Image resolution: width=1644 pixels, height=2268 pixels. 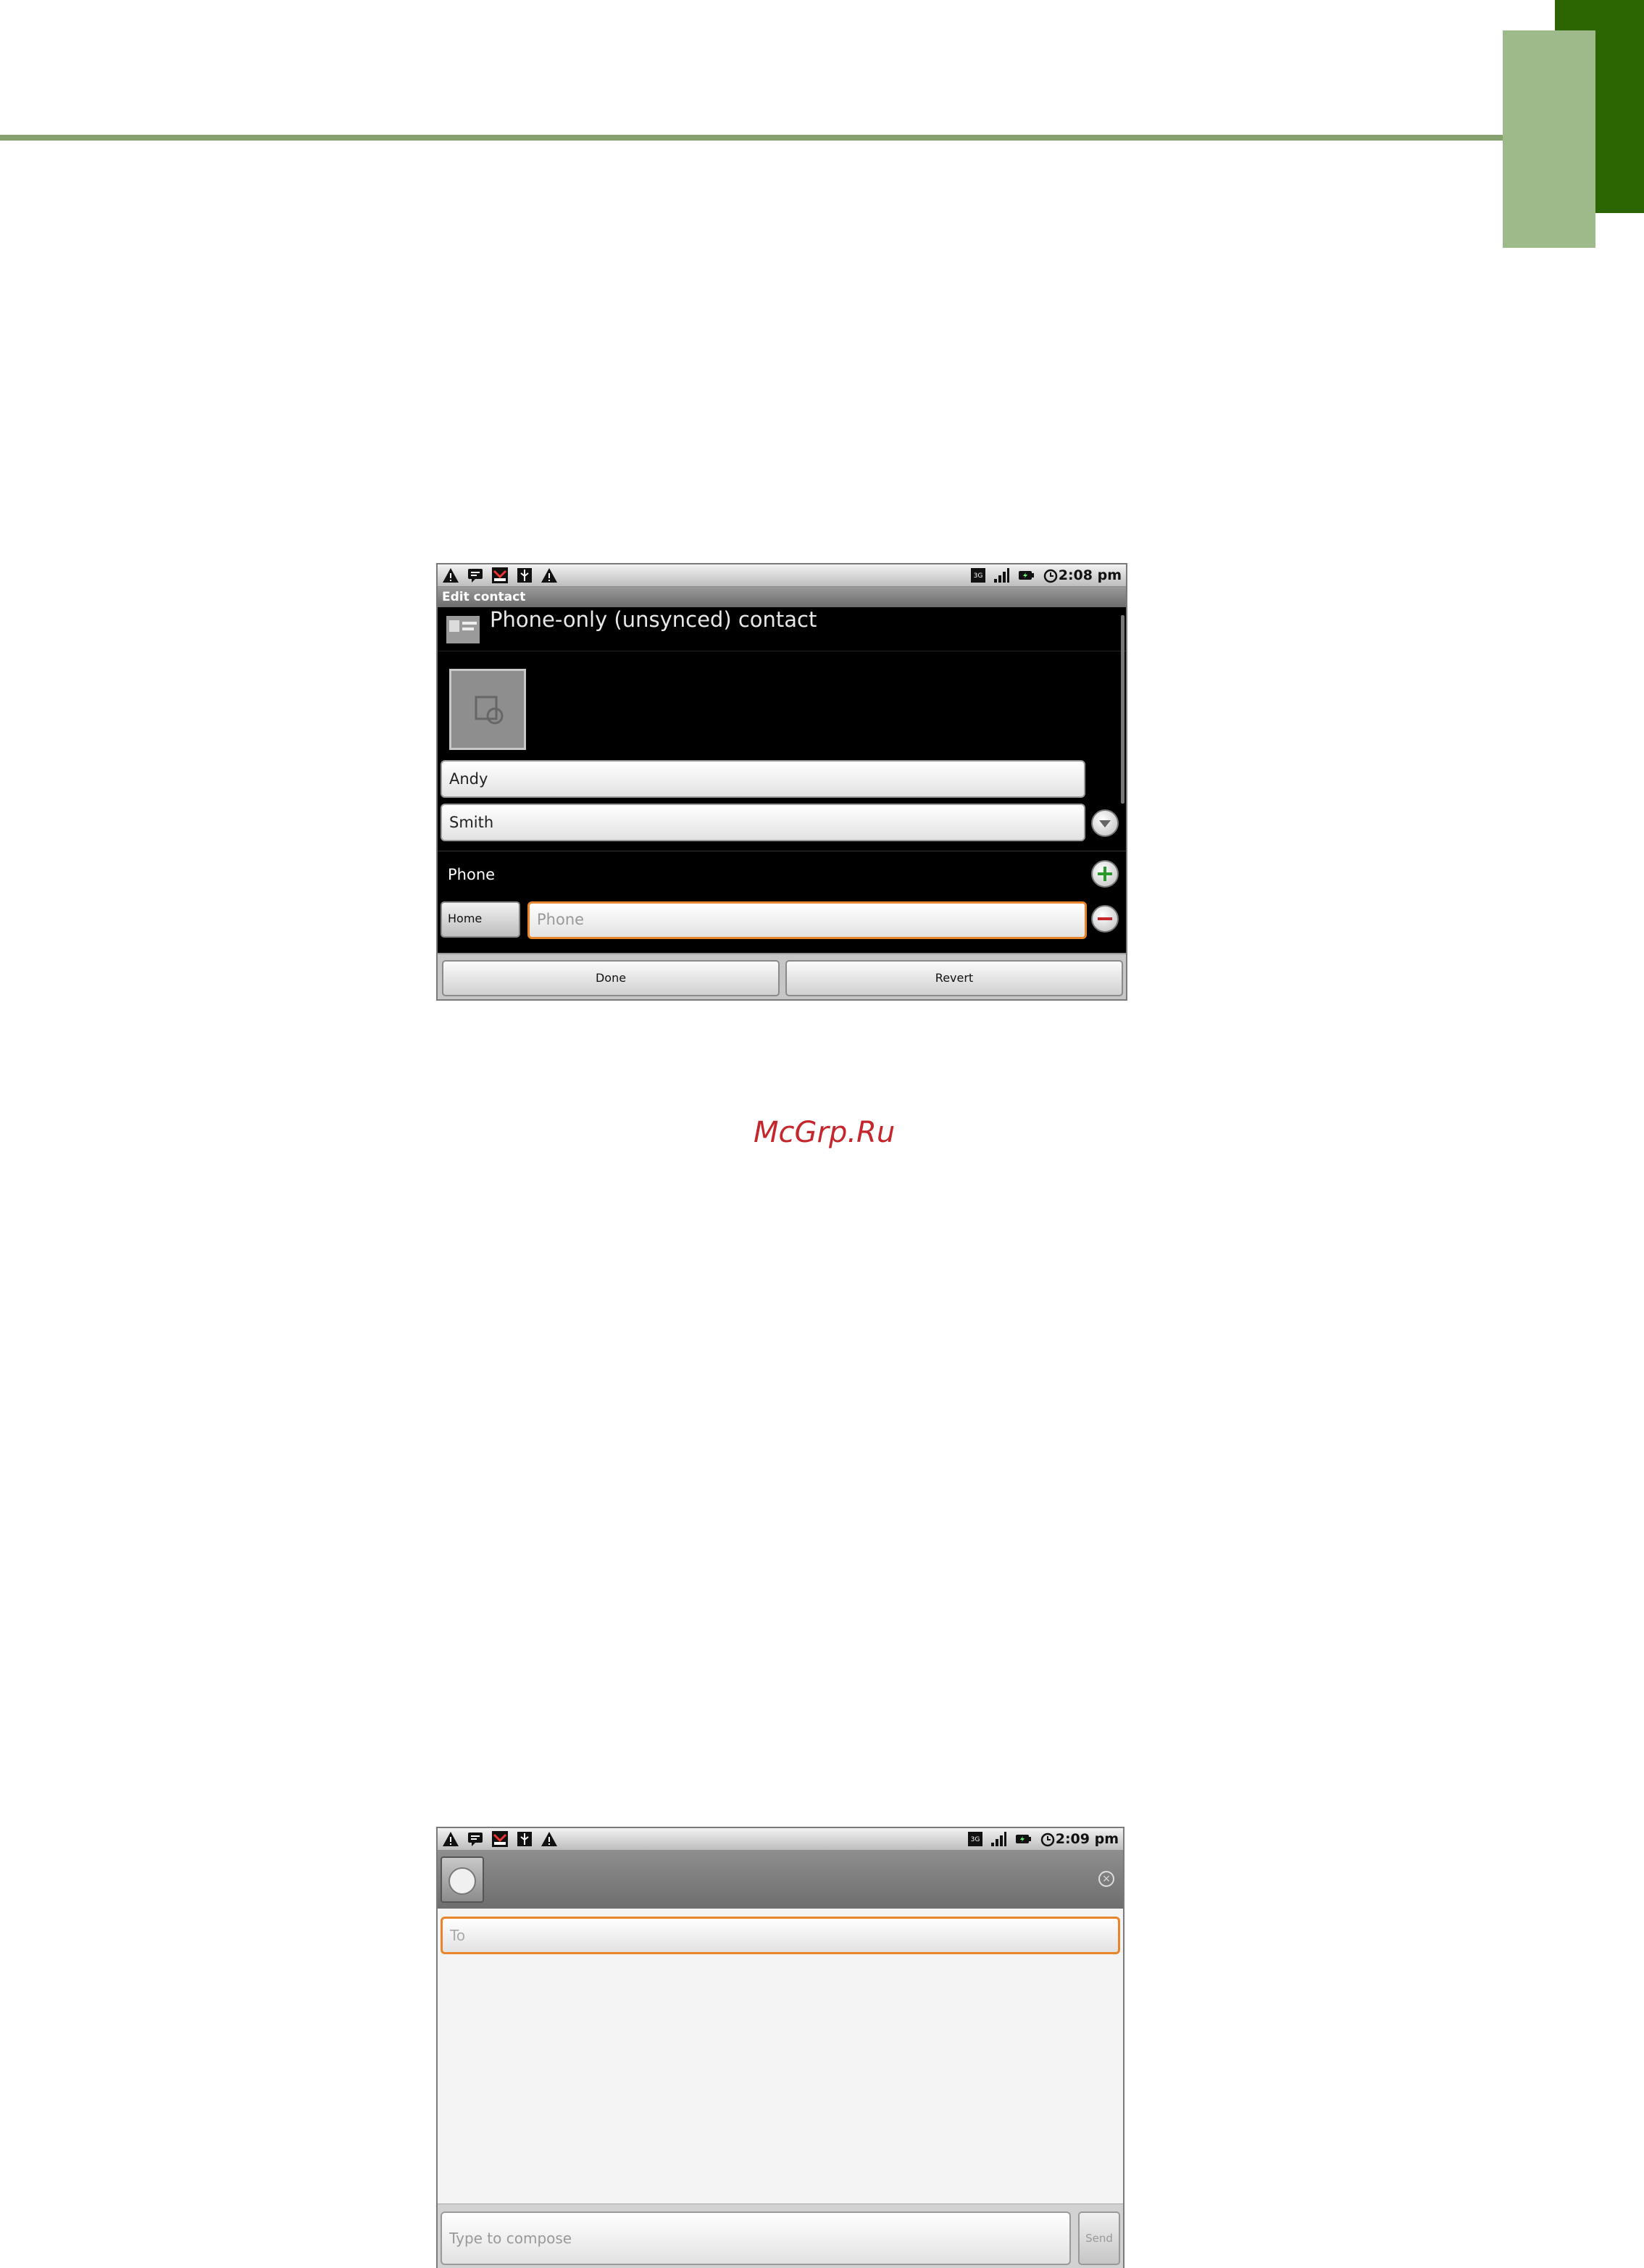 I want to click on scrollbar, so click(x=1122, y=710).